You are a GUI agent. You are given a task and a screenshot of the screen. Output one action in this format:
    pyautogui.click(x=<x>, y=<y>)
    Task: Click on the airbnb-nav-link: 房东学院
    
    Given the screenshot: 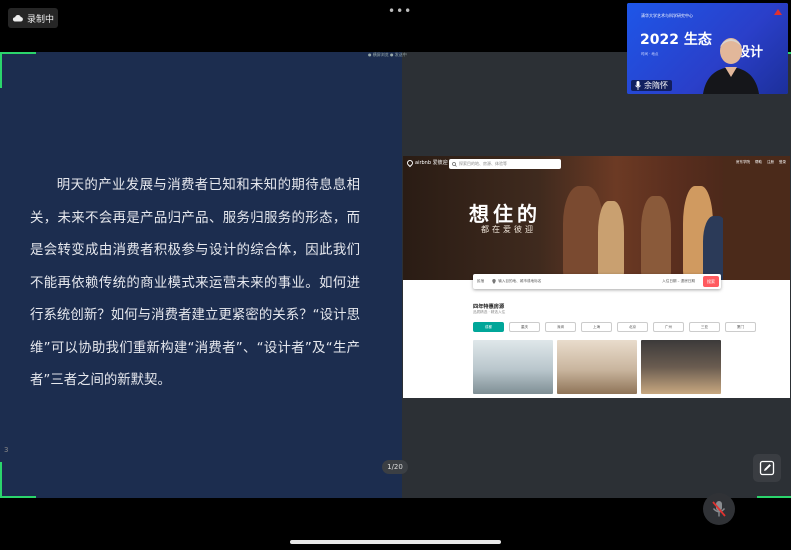 What is the action you would take?
    pyautogui.click(x=743, y=162)
    